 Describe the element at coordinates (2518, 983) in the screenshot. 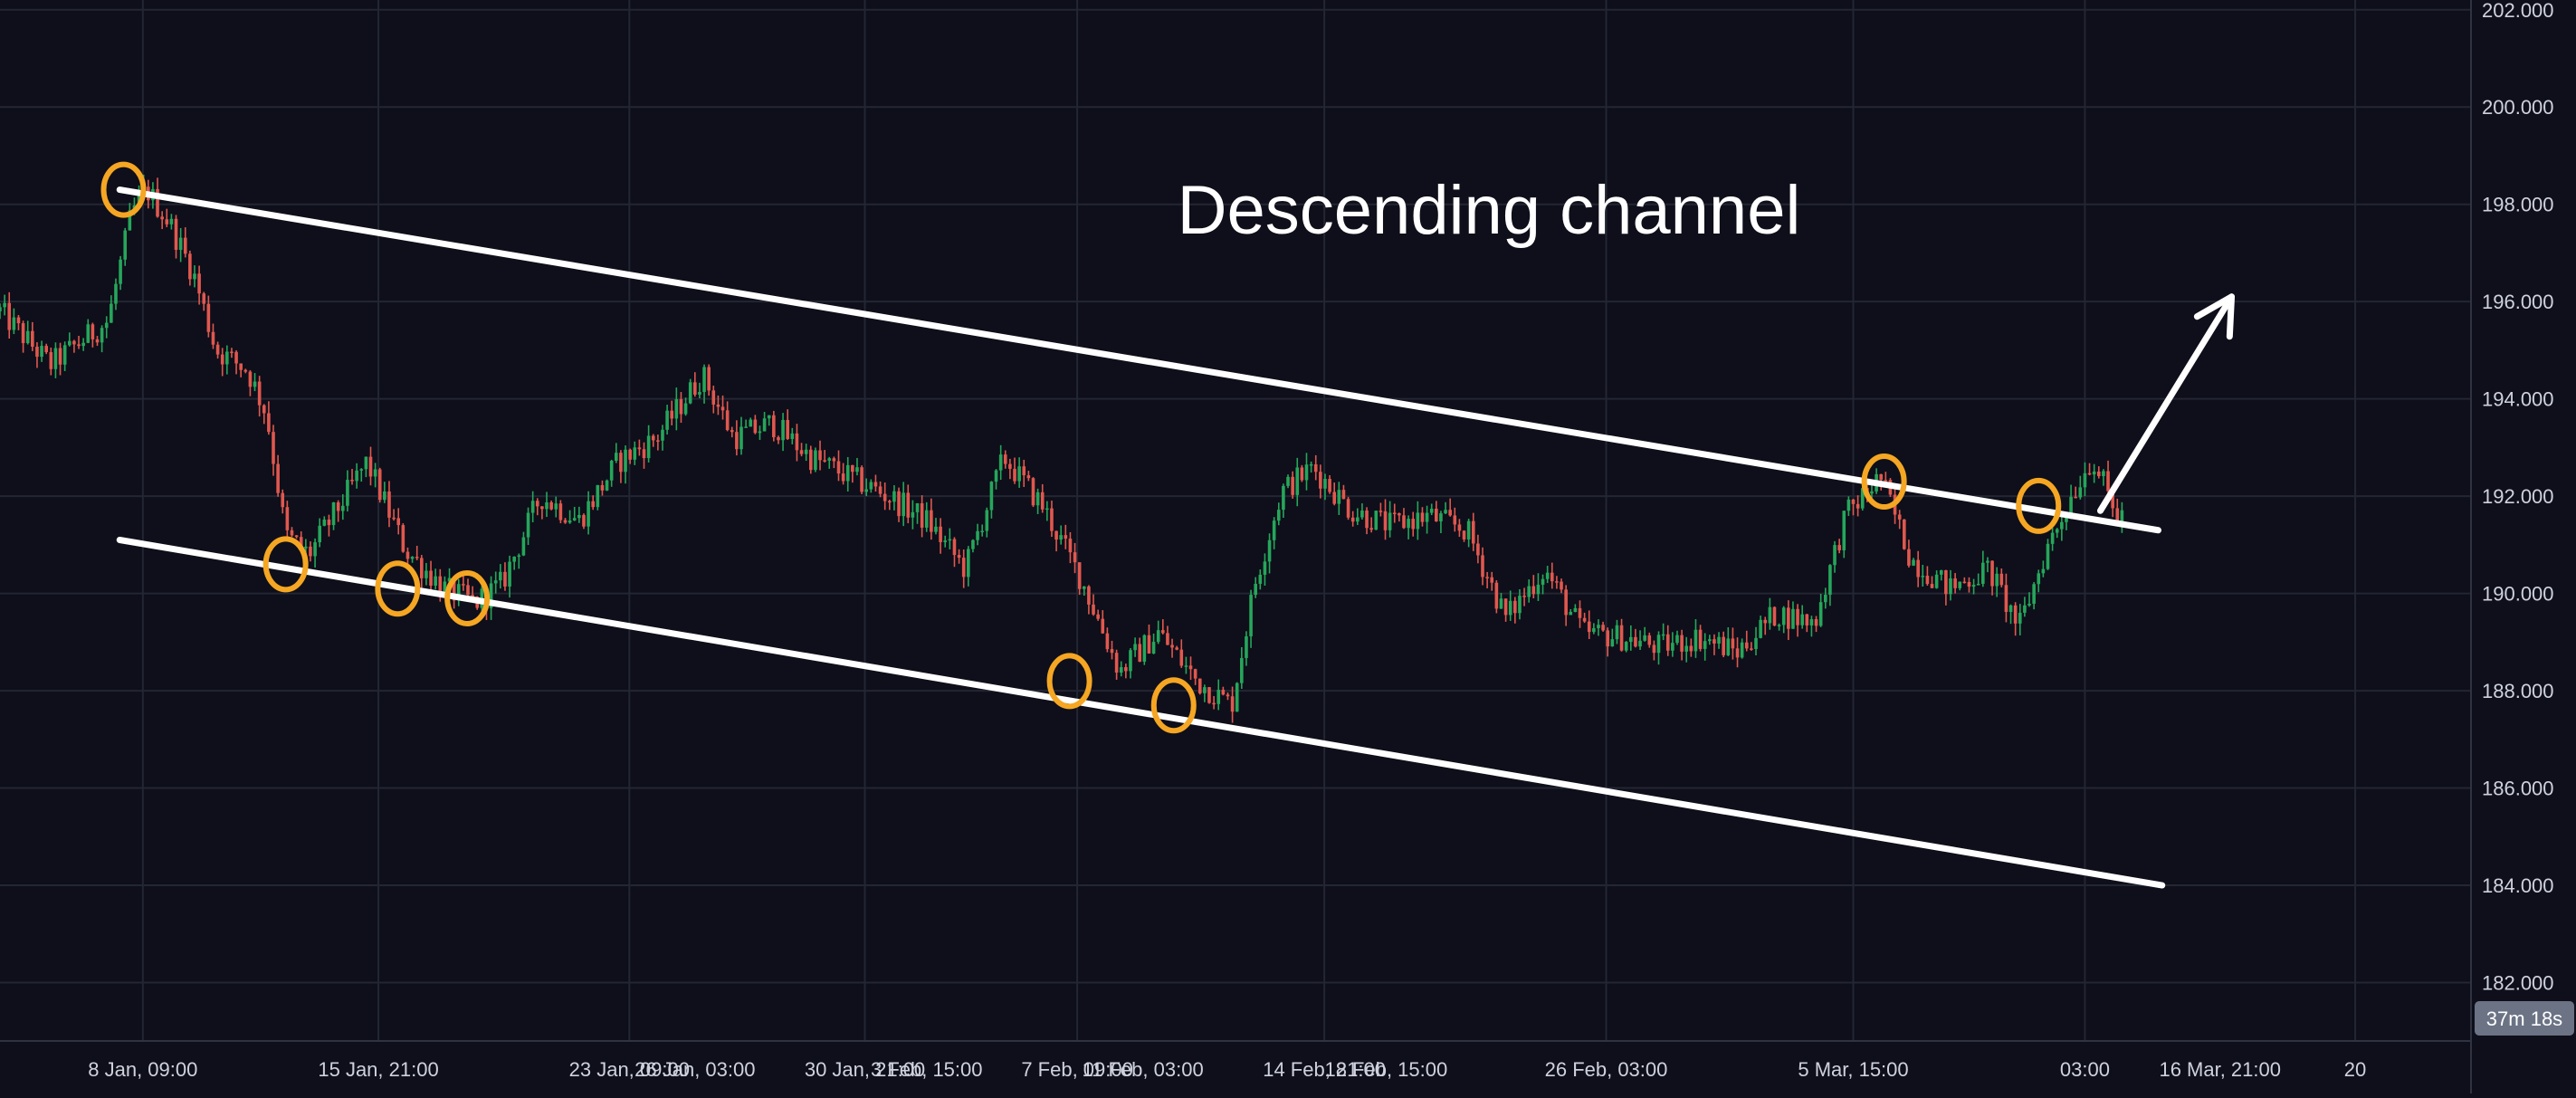

I see `price-tick-label: 182.000` at that location.